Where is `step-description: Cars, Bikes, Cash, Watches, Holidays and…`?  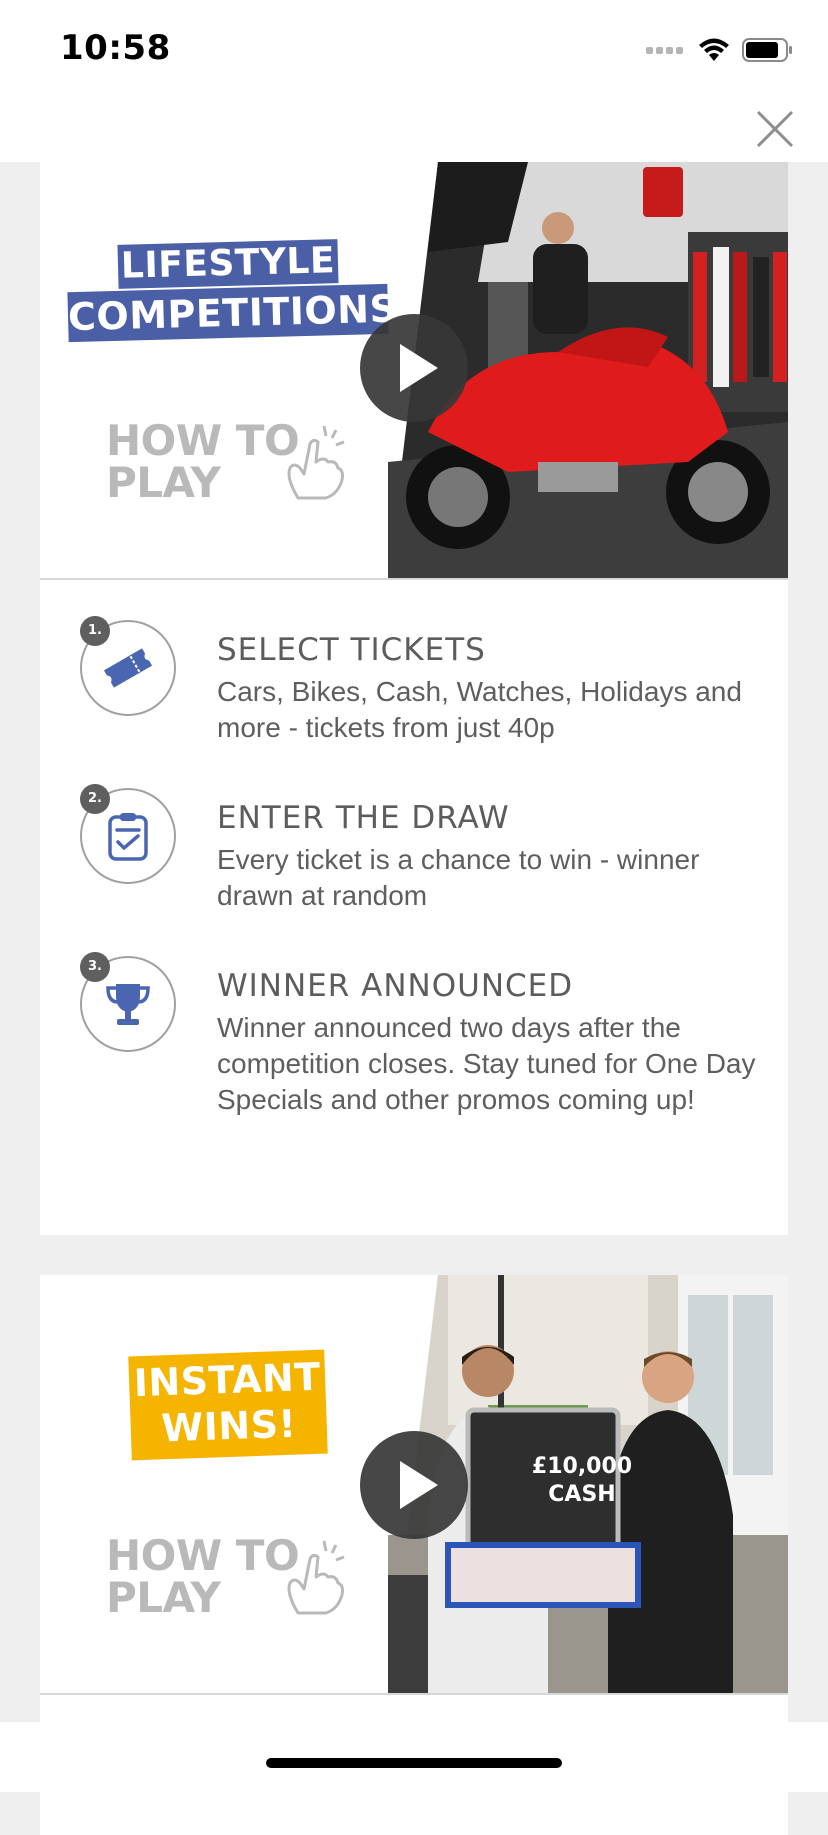 step-description: Cars, Bikes, Cash, Watches, Holidays and… is located at coordinates (479, 709).